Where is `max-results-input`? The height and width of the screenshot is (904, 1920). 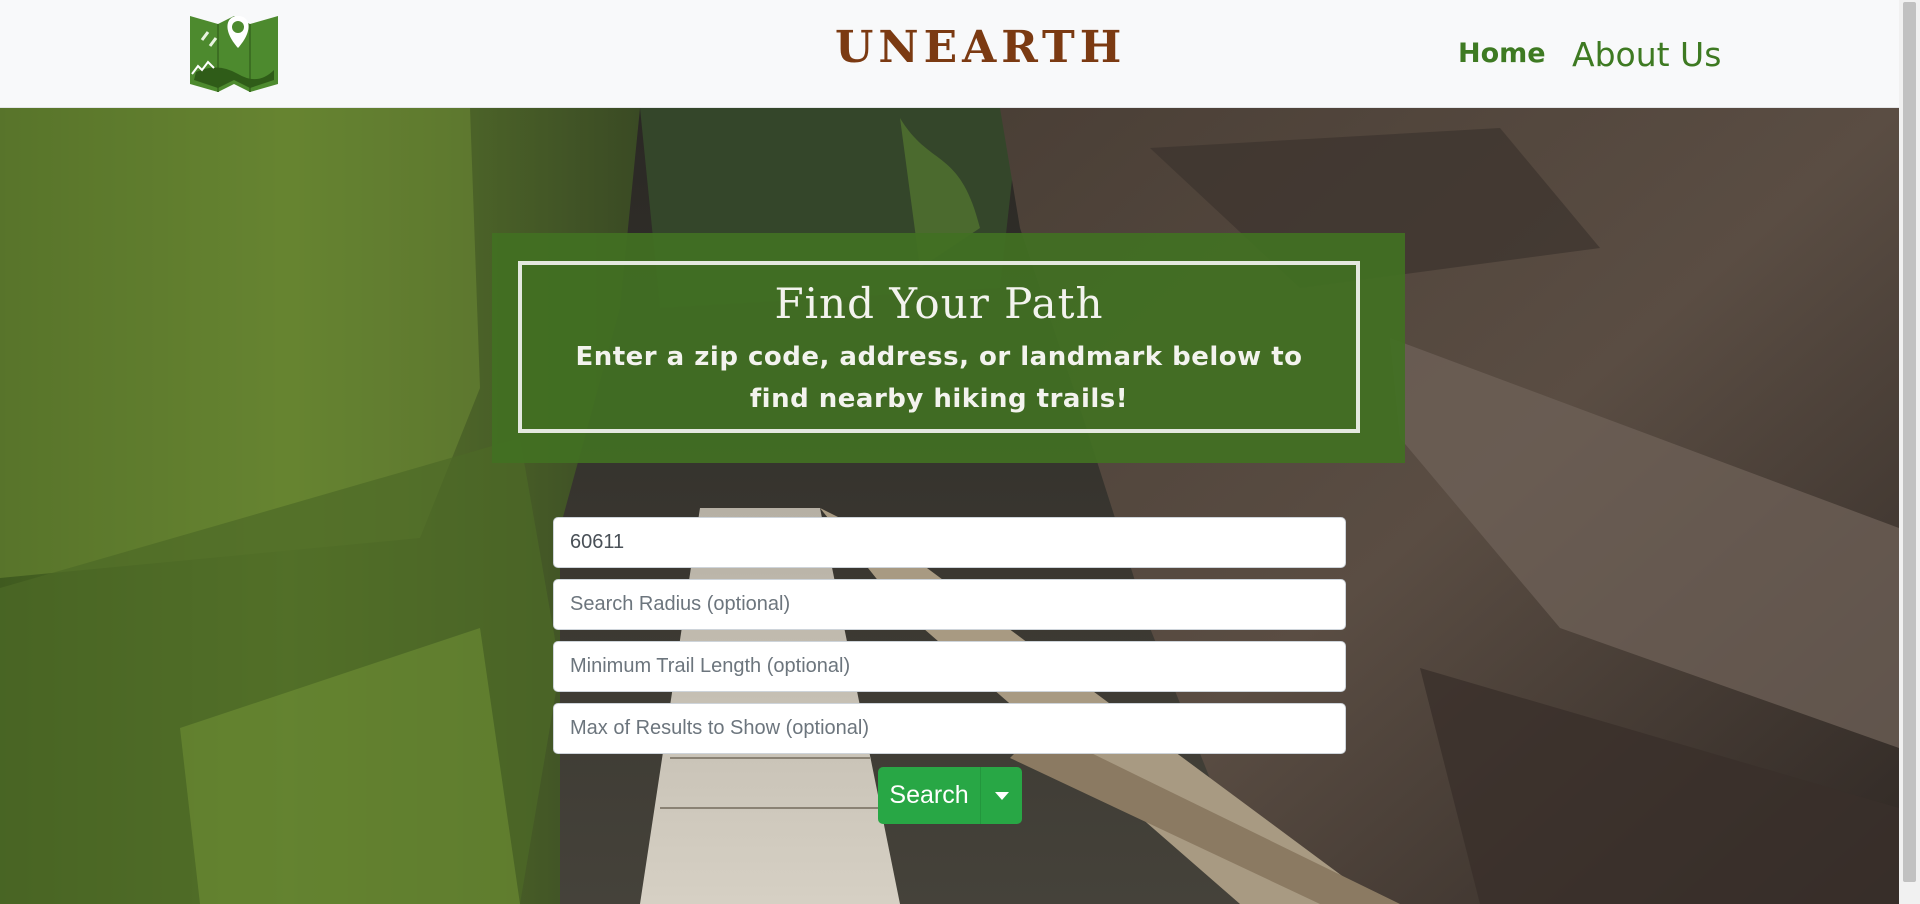 max-results-input is located at coordinates (949, 728).